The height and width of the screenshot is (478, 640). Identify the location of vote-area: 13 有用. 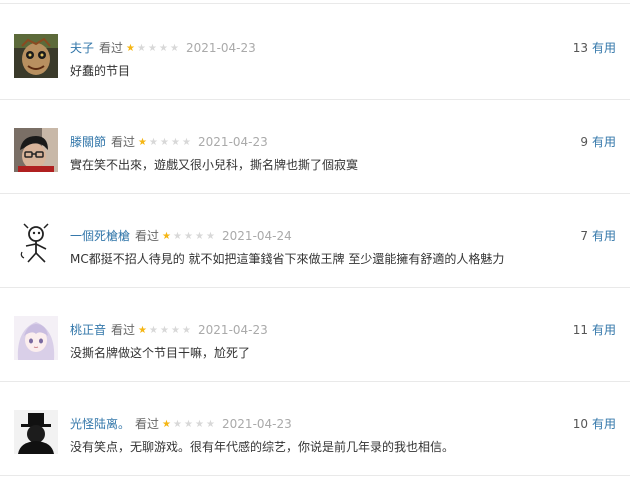
(594, 48).